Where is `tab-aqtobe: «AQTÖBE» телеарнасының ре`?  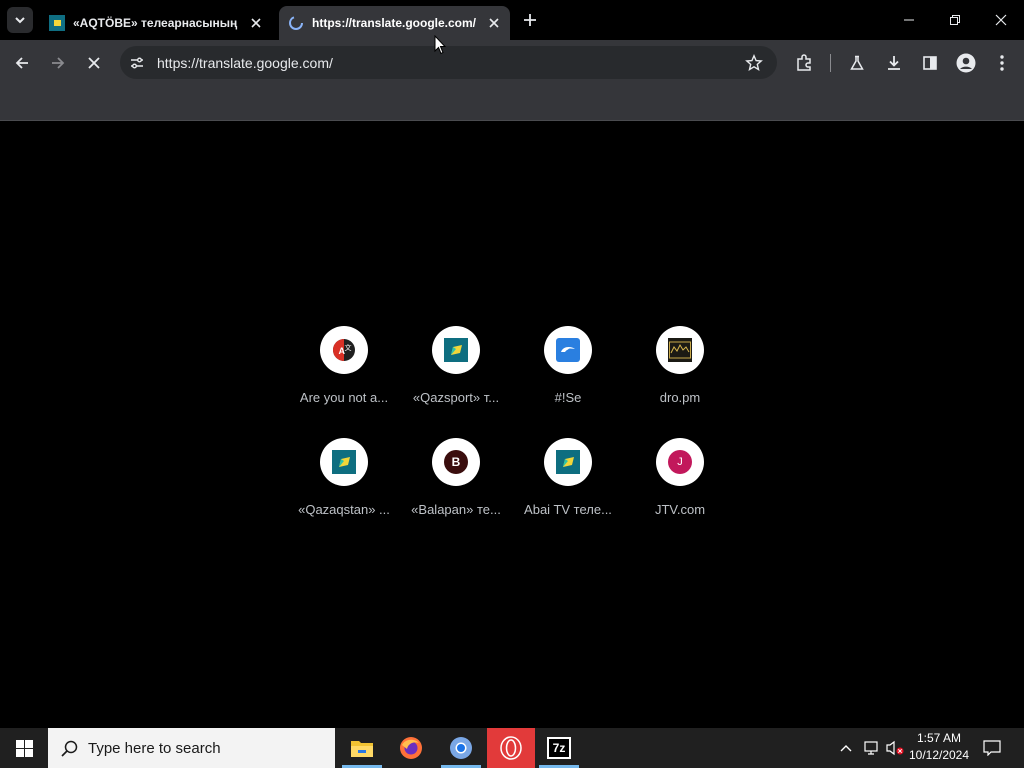
tab-aqtobe: «AQTÖBE» телеарнасының ре is located at coordinates (156, 23).